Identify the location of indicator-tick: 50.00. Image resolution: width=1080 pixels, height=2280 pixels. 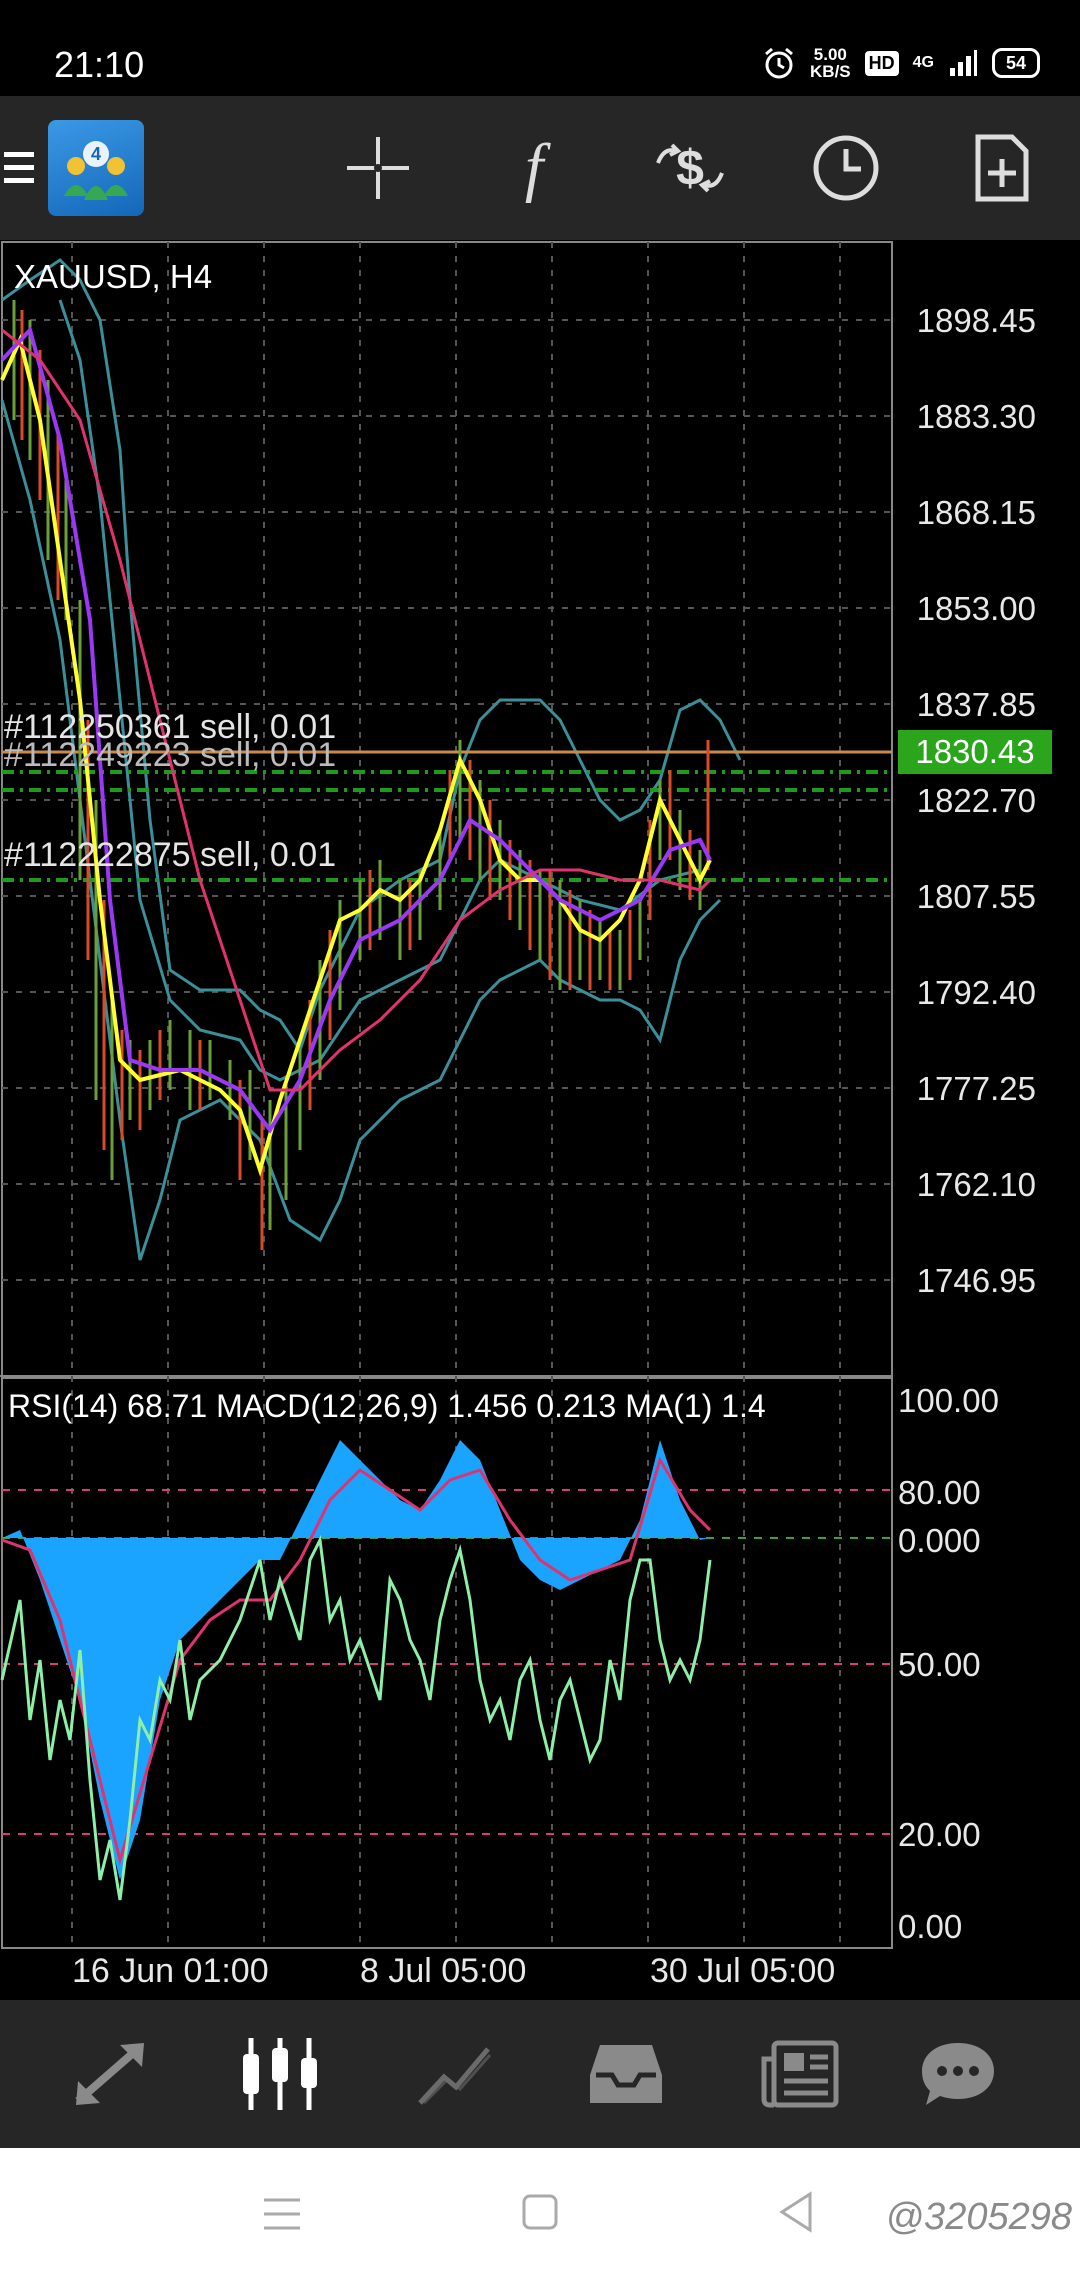
(939, 1664).